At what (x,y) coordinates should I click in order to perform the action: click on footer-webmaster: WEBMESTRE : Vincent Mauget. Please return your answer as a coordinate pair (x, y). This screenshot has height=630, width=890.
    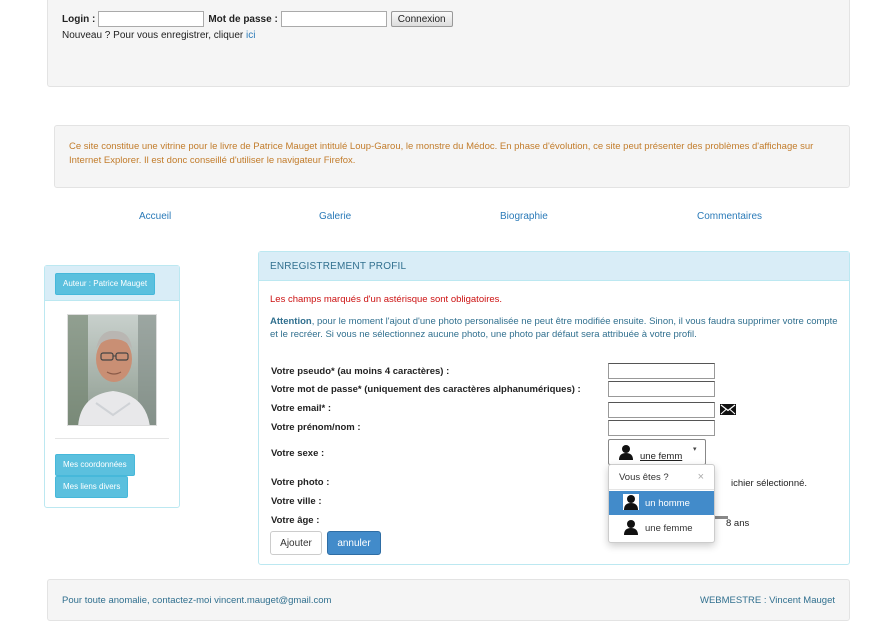
    Looking at the image, I should click on (767, 600).